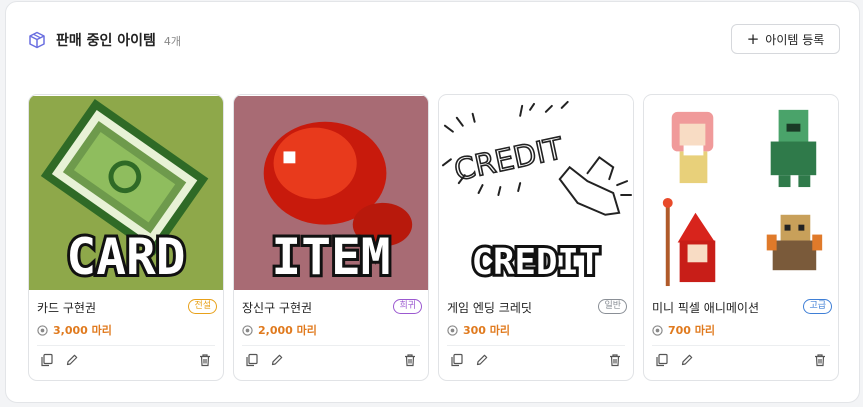 Image resolution: width=863 pixels, height=407 pixels. I want to click on item-thumbnail: CARD, so click(126, 193).